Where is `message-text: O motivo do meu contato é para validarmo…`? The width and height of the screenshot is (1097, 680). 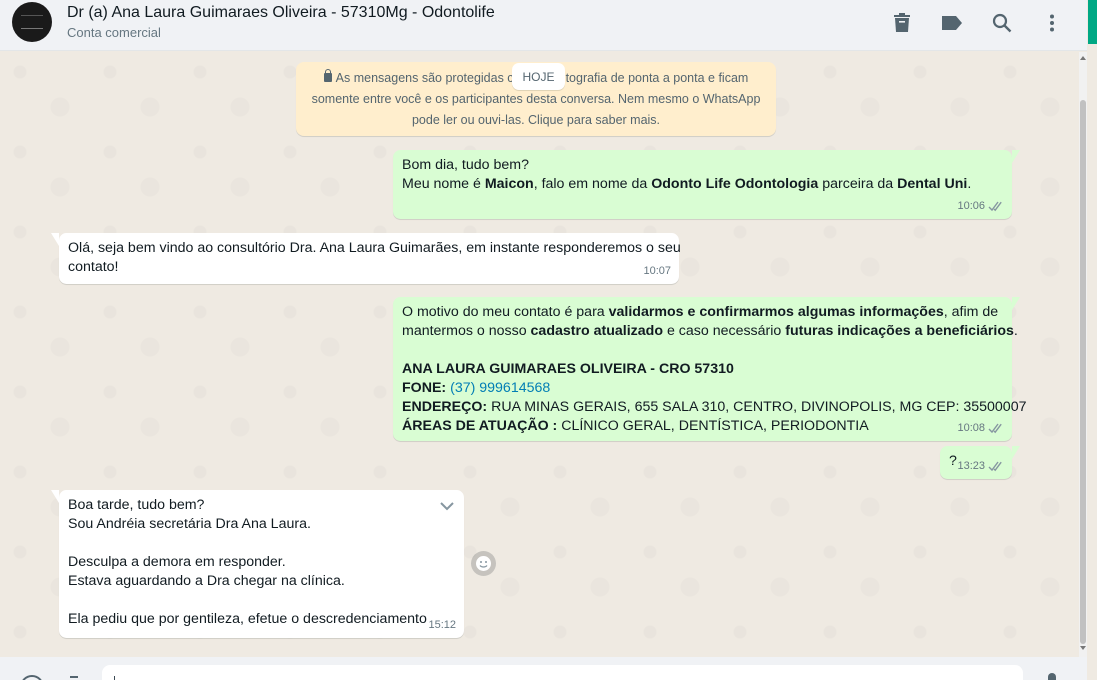 message-text: O motivo do meu contato é para validarmo… is located at coordinates (700, 312).